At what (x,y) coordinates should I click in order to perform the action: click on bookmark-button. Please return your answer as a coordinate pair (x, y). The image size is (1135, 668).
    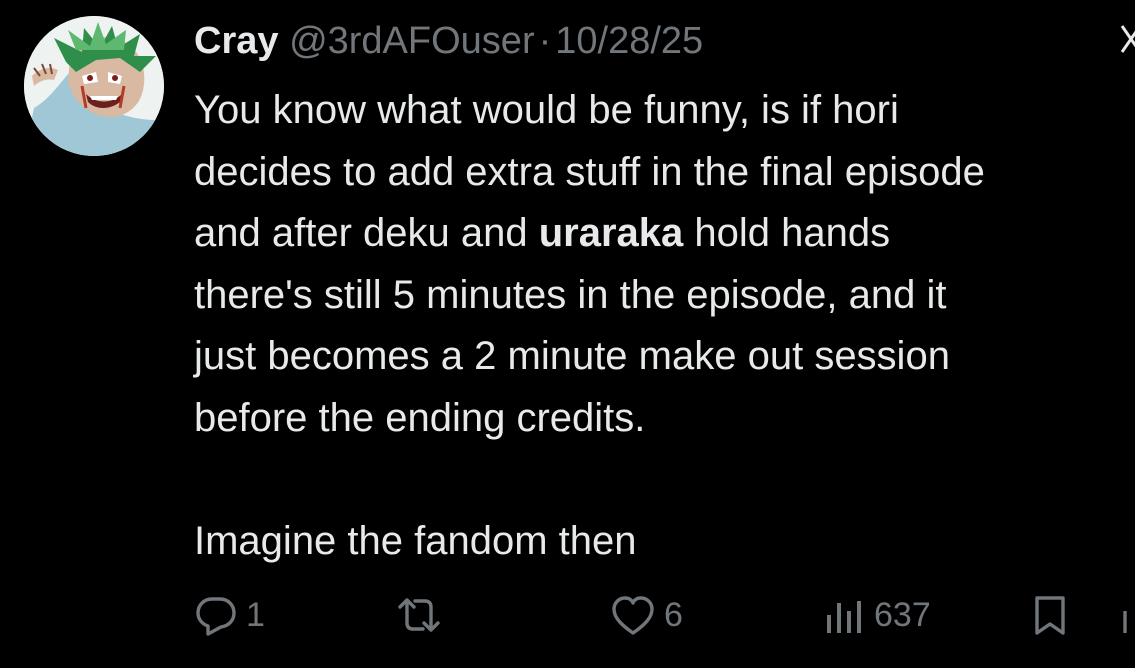
    Looking at the image, I should click on (1050, 615).